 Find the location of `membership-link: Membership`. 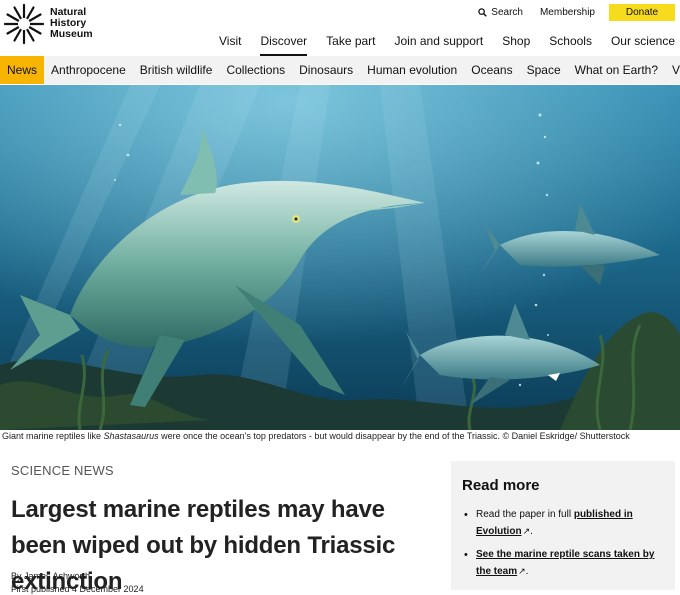

membership-link: Membership is located at coordinates (567, 12).